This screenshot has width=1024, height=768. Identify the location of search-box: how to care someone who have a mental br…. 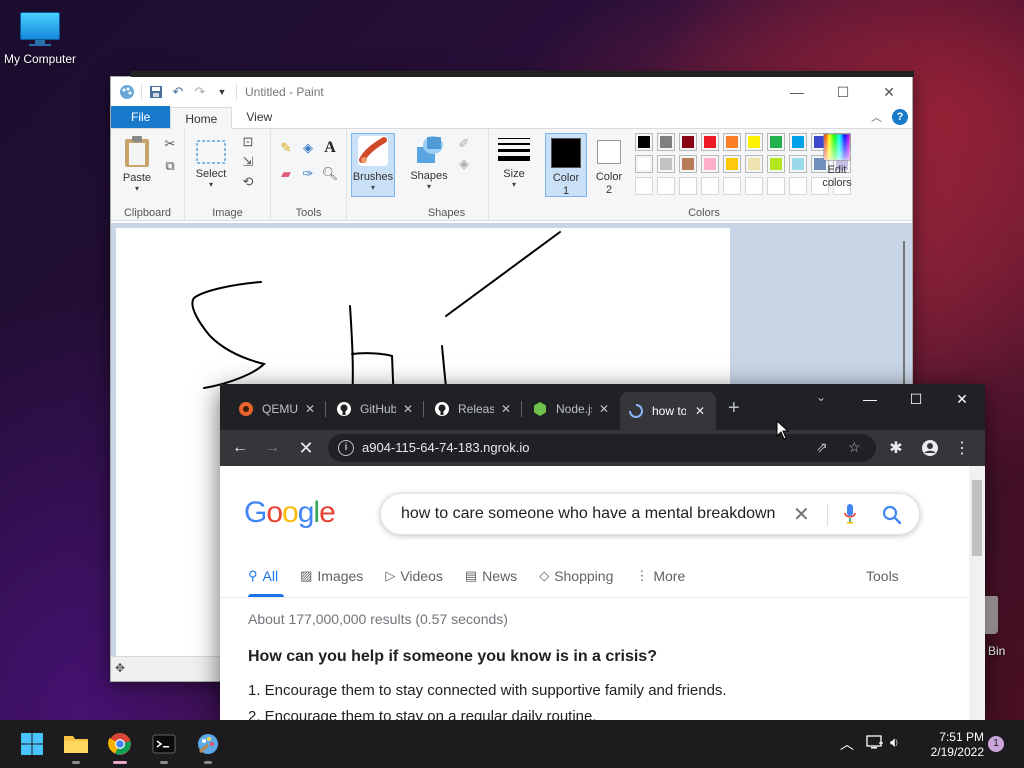
(650, 514).